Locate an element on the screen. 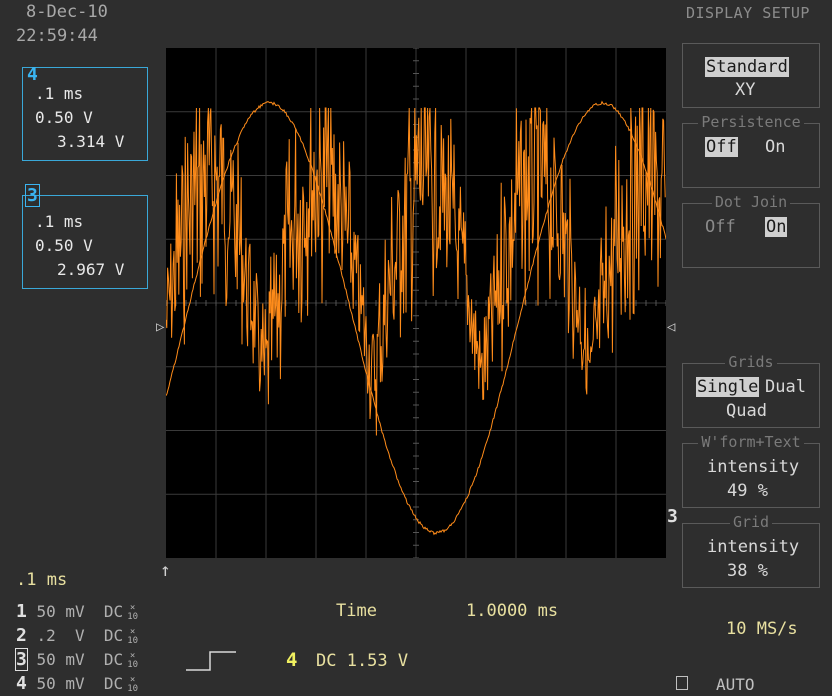 Image resolution: width=832 pixels, height=696 pixels. sample-rate: 10 MS/s is located at coordinates (762, 629).